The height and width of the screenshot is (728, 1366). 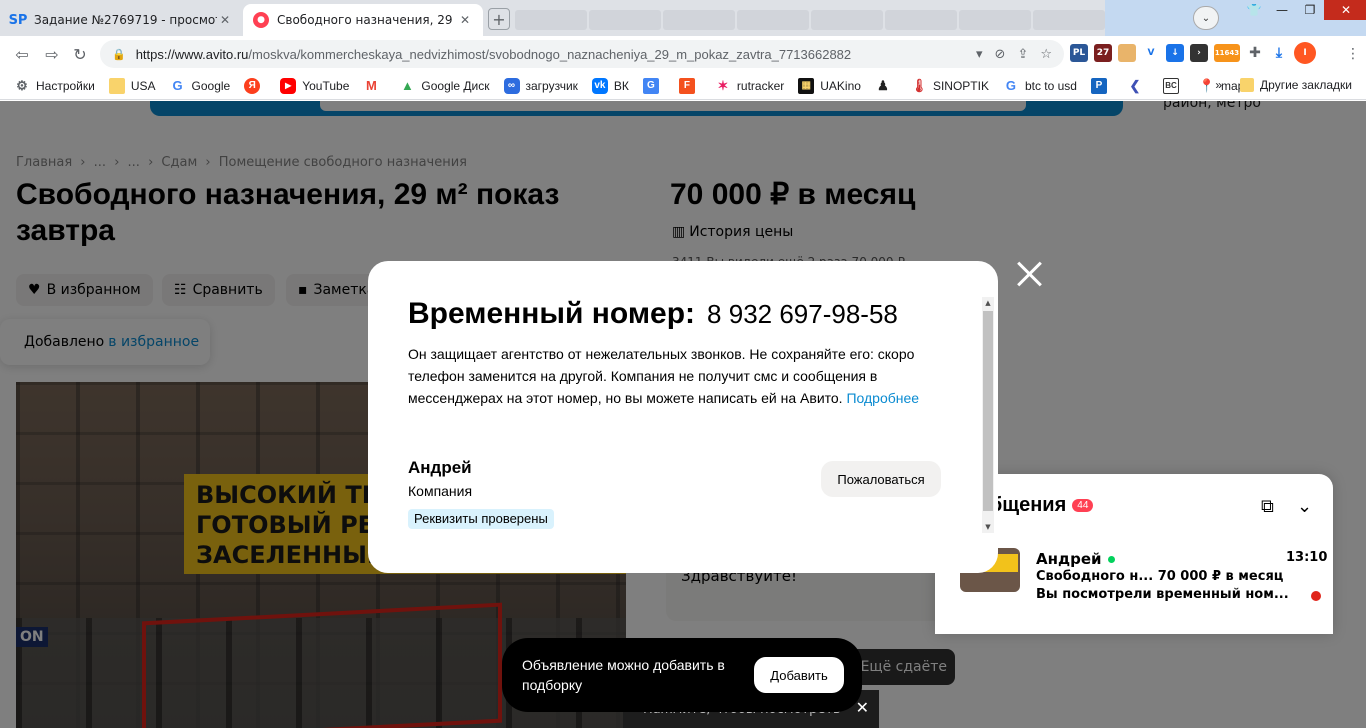 What do you see at coordinates (116, 85) in the screenshot?
I see `folder-icon` at bounding box center [116, 85].